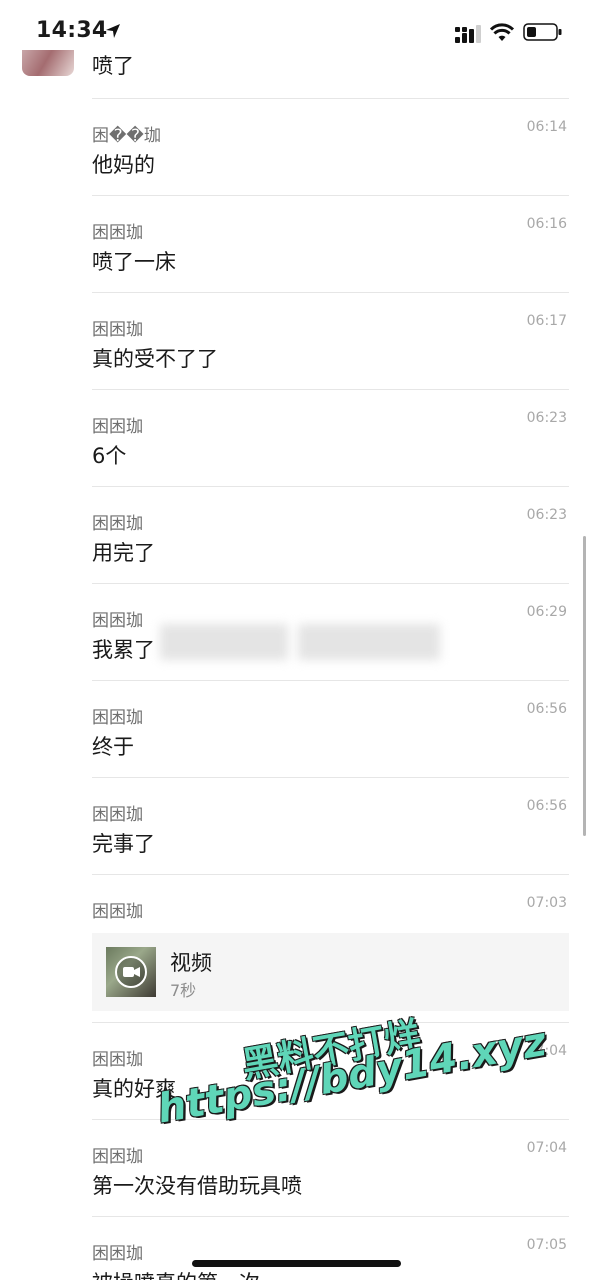  Describe the element at coordinates (48, 63) in the screenshot. I see `avatar` at that location.